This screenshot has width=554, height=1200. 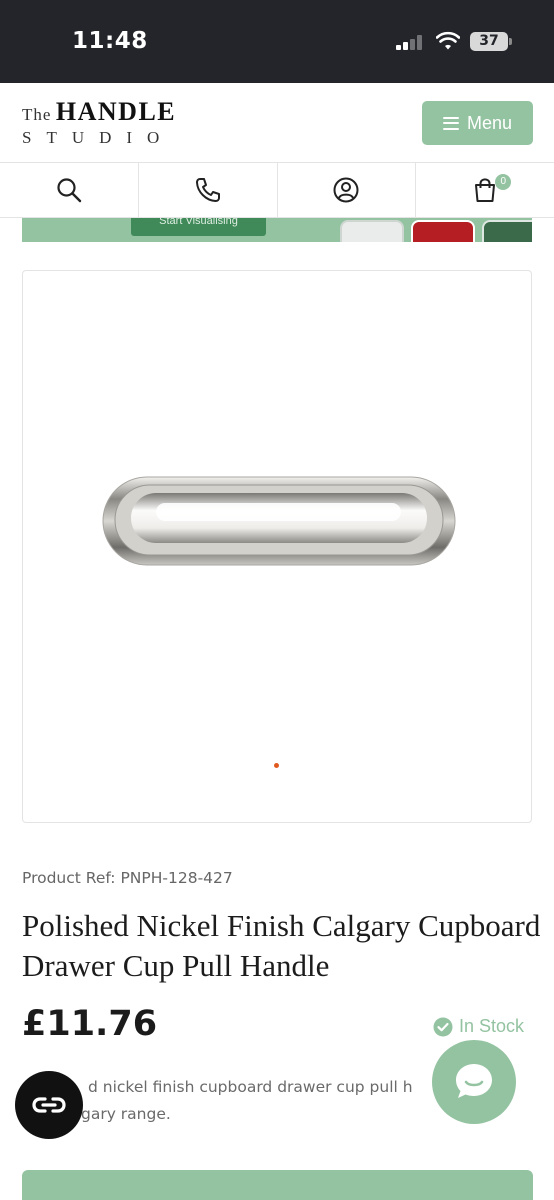 I want to click on search-icon, so click(x=69, y=190).